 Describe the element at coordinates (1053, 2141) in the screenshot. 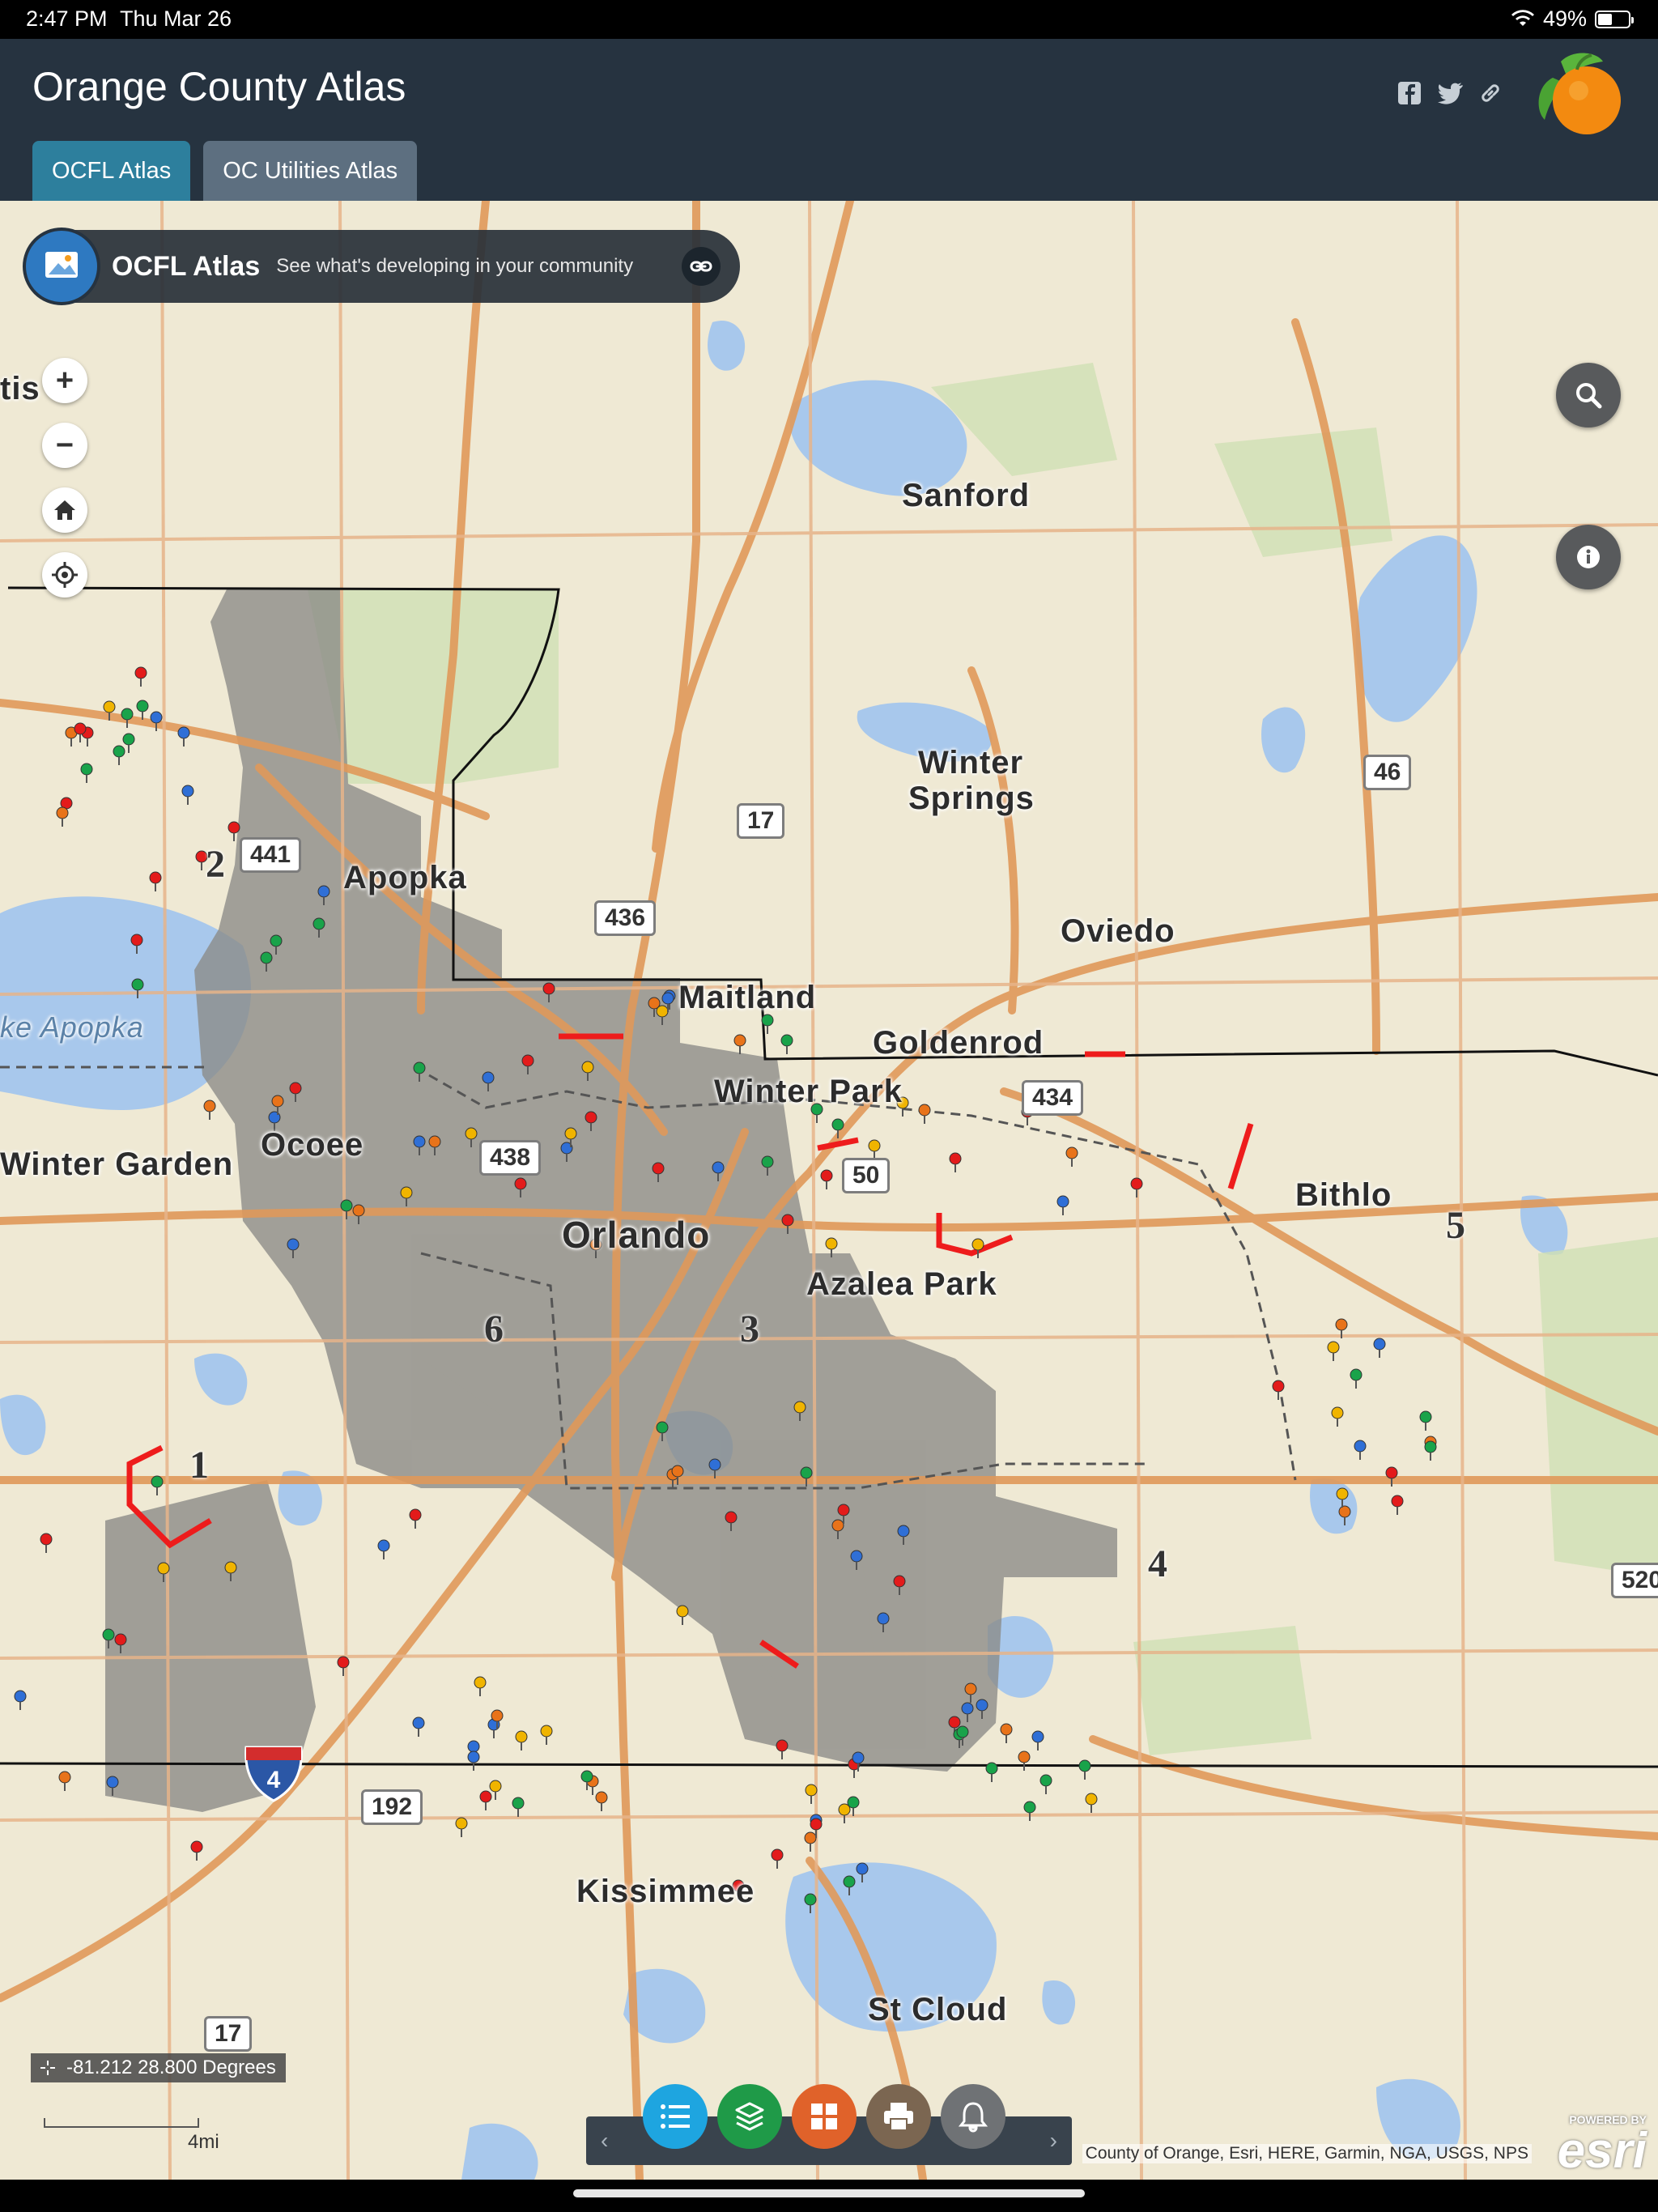

I see `toolbar-next-button: ›` at that location.